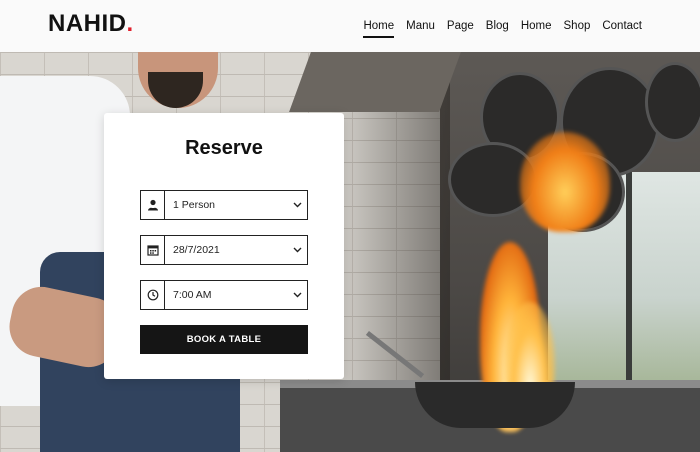 This screenshot has width=700, height=452. Describe the element at coordinates (224, 205) in the screenshot. I see `person-select: 1 Person` at that location.